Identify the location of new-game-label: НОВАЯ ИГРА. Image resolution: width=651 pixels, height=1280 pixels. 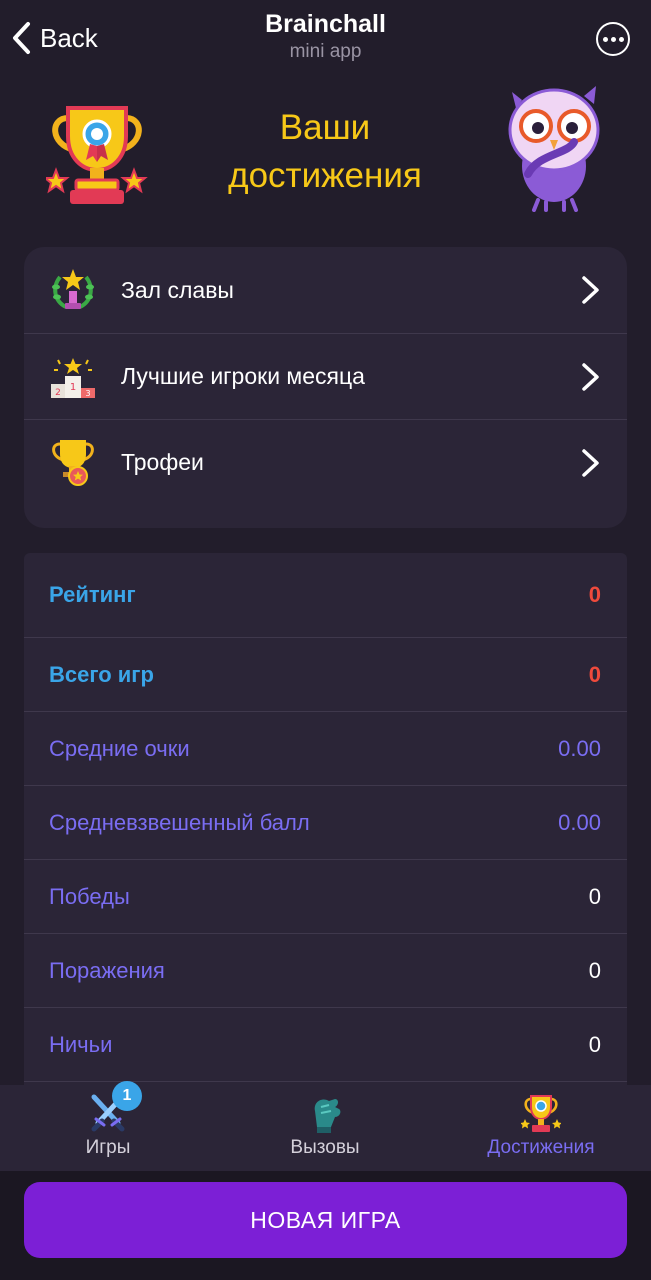
(325, 1219).